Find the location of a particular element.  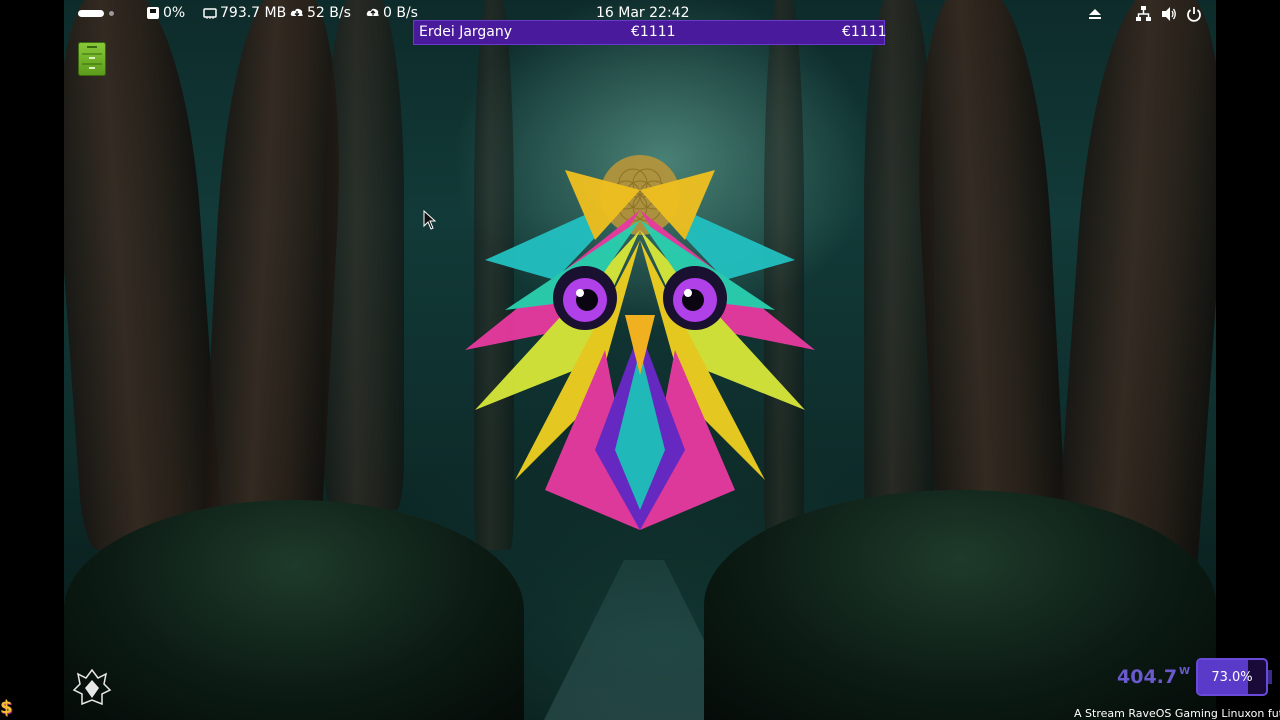

memory-icon is located at coordinates (210, 13).